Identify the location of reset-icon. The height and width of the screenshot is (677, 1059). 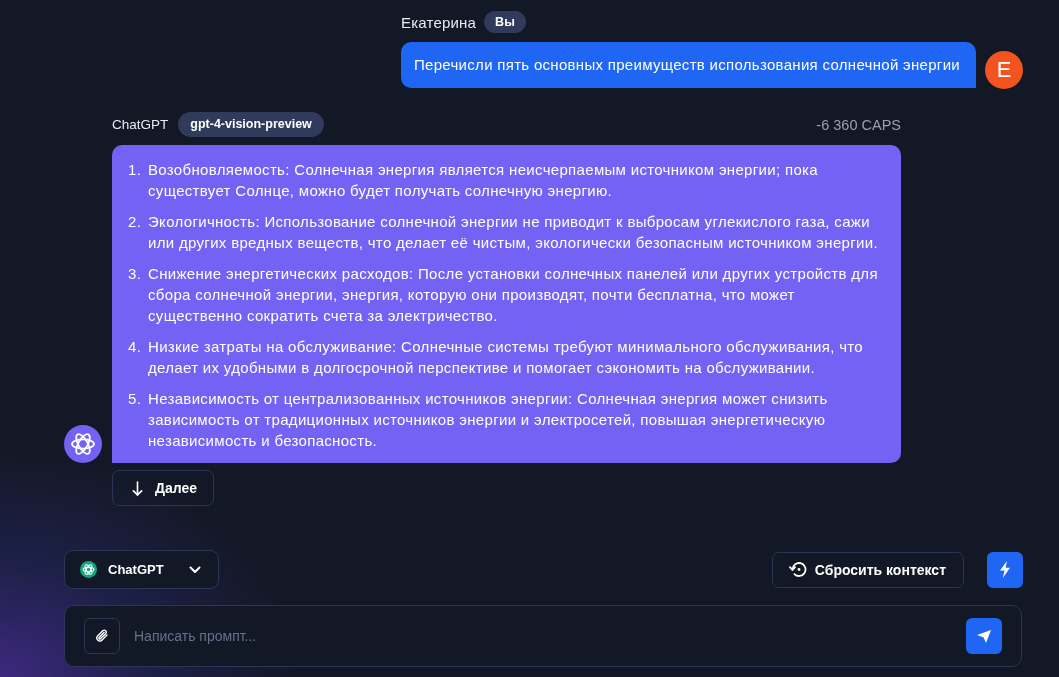
(797, 569).